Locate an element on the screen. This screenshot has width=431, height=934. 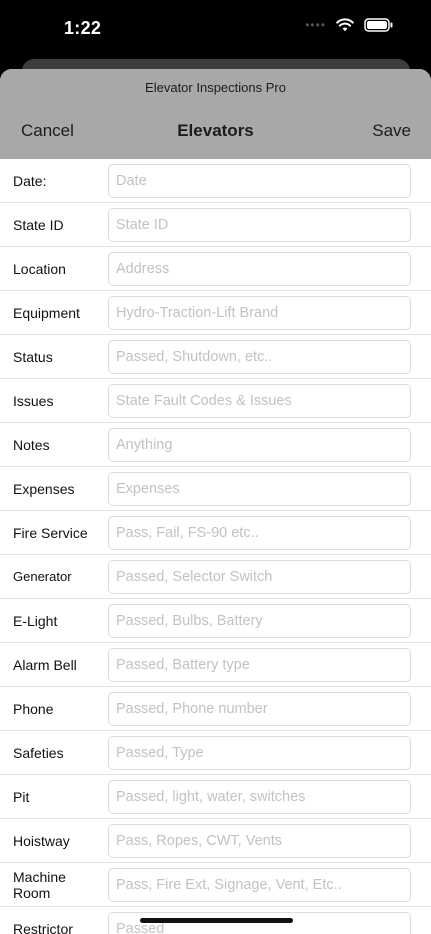
form-row-expenses: Expenses is located at coordinates (215, 489).